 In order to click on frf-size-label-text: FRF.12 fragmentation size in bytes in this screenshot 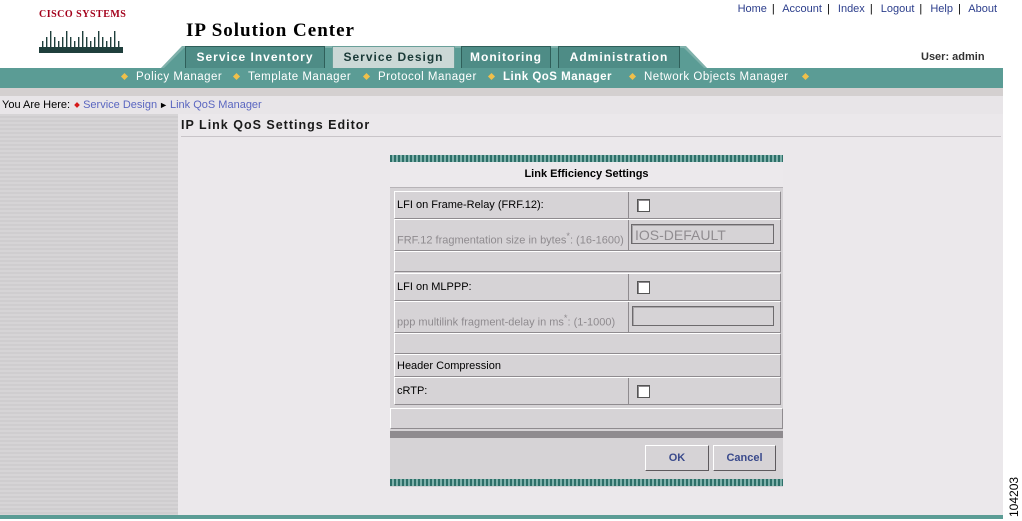, I will do `click(482, 240)`.